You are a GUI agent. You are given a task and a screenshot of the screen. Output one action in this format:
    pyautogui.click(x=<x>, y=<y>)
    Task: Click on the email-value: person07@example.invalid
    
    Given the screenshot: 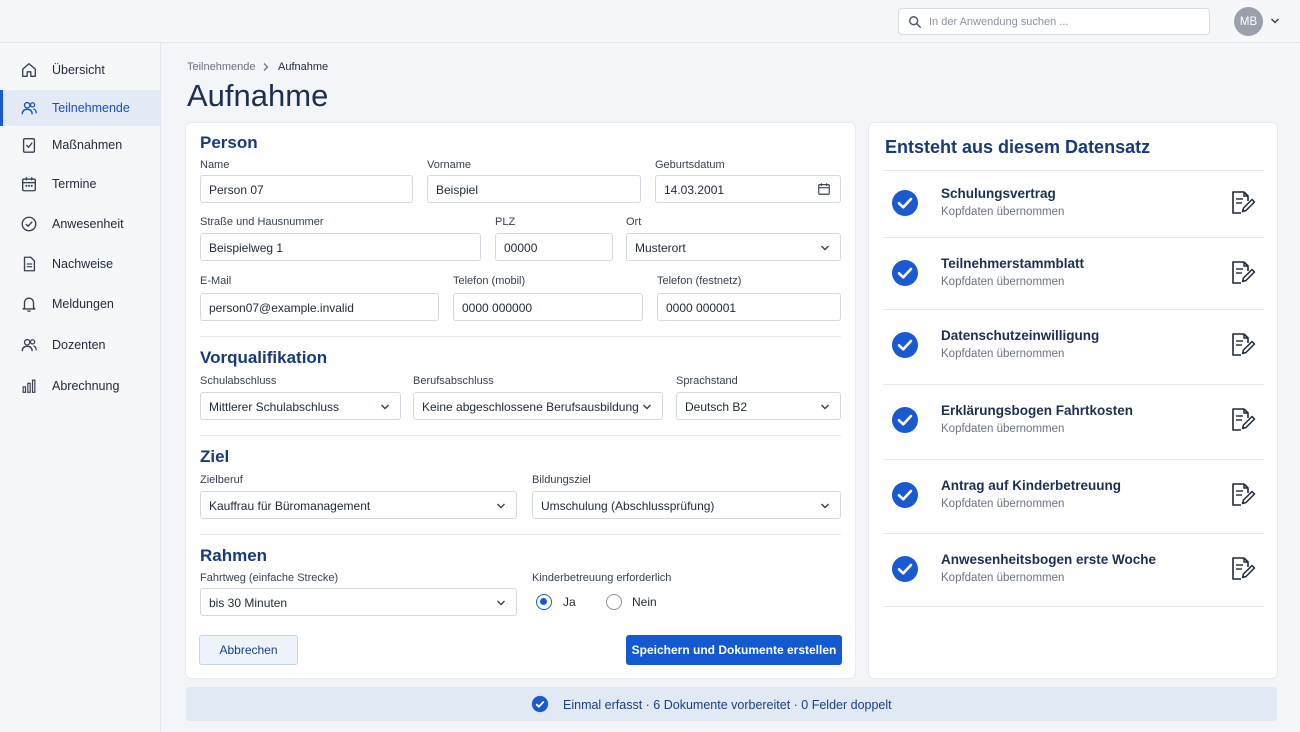 What is the action you would take?
    pyautogui.click(x=281, y=308)
    